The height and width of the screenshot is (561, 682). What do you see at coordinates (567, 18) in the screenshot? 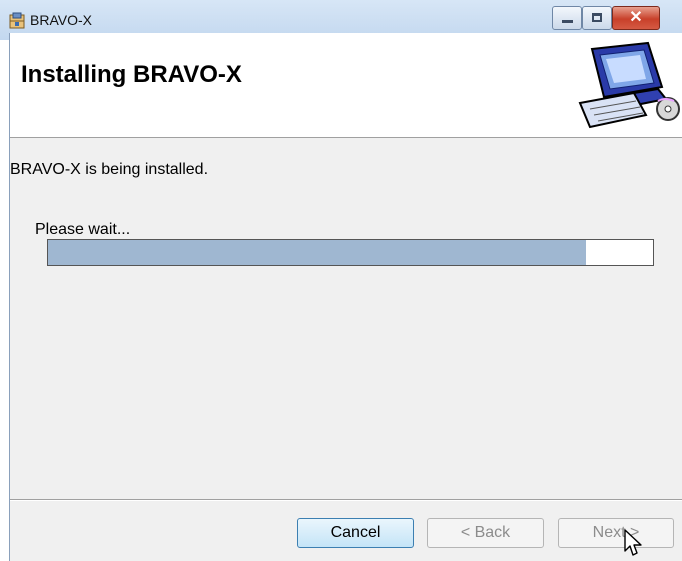
I see `minimize-button` at bounding box center [567, 18].